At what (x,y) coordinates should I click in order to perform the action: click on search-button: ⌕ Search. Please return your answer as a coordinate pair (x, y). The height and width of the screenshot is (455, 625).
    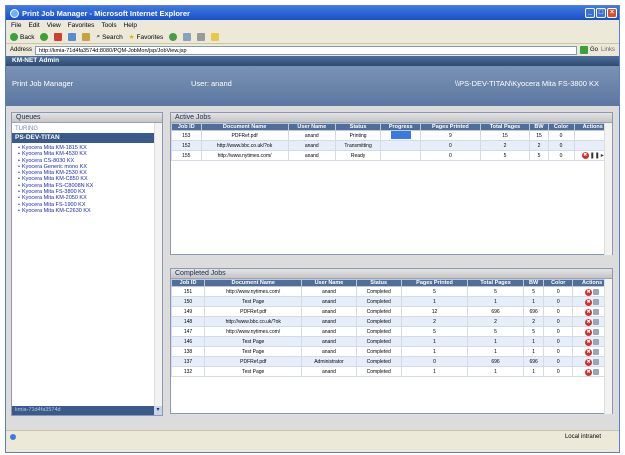
    Looking at the image, I should click on (109, 37).